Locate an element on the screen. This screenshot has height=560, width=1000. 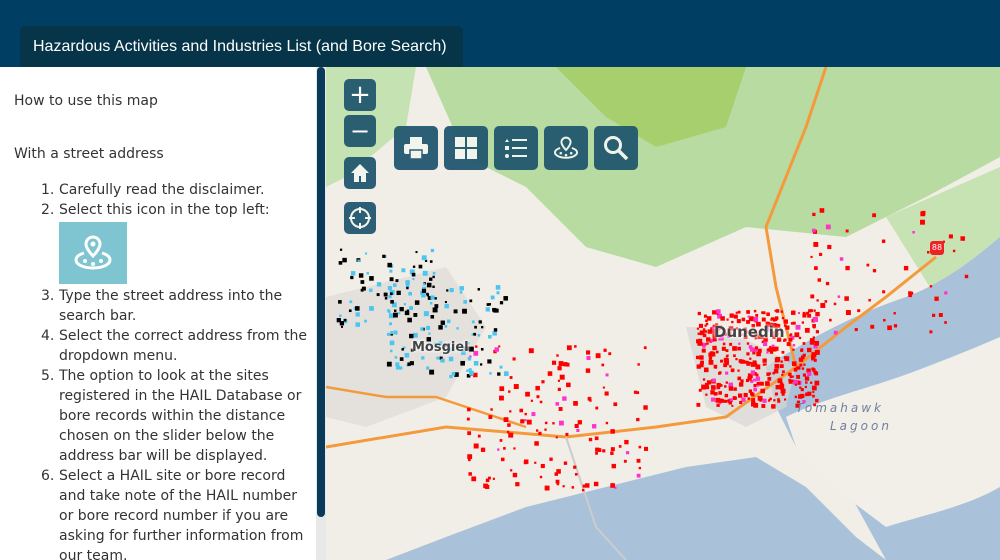
locate-button is located at coordinates (360, 218).